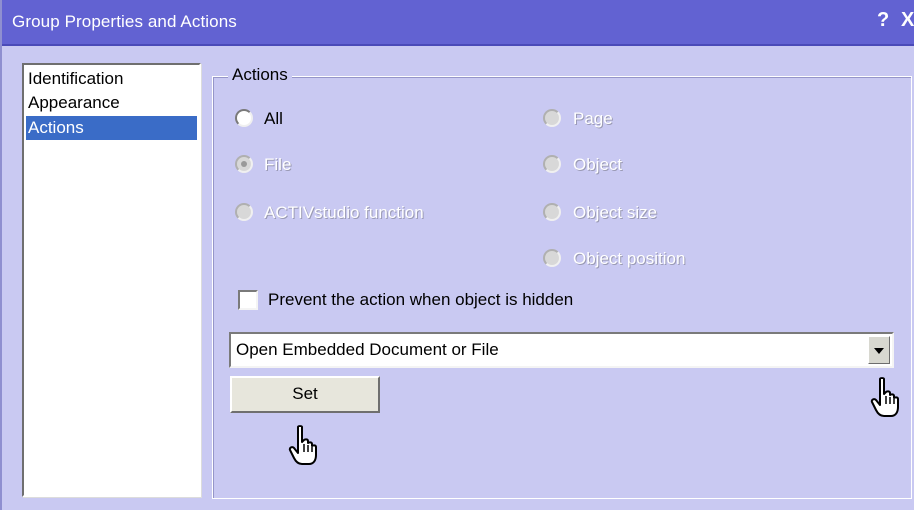 The width and height of the screenshot is (914, 510). Describe the element at coordinates (883, 20) in the screenshot. I see `help-icon: ?` at that location.